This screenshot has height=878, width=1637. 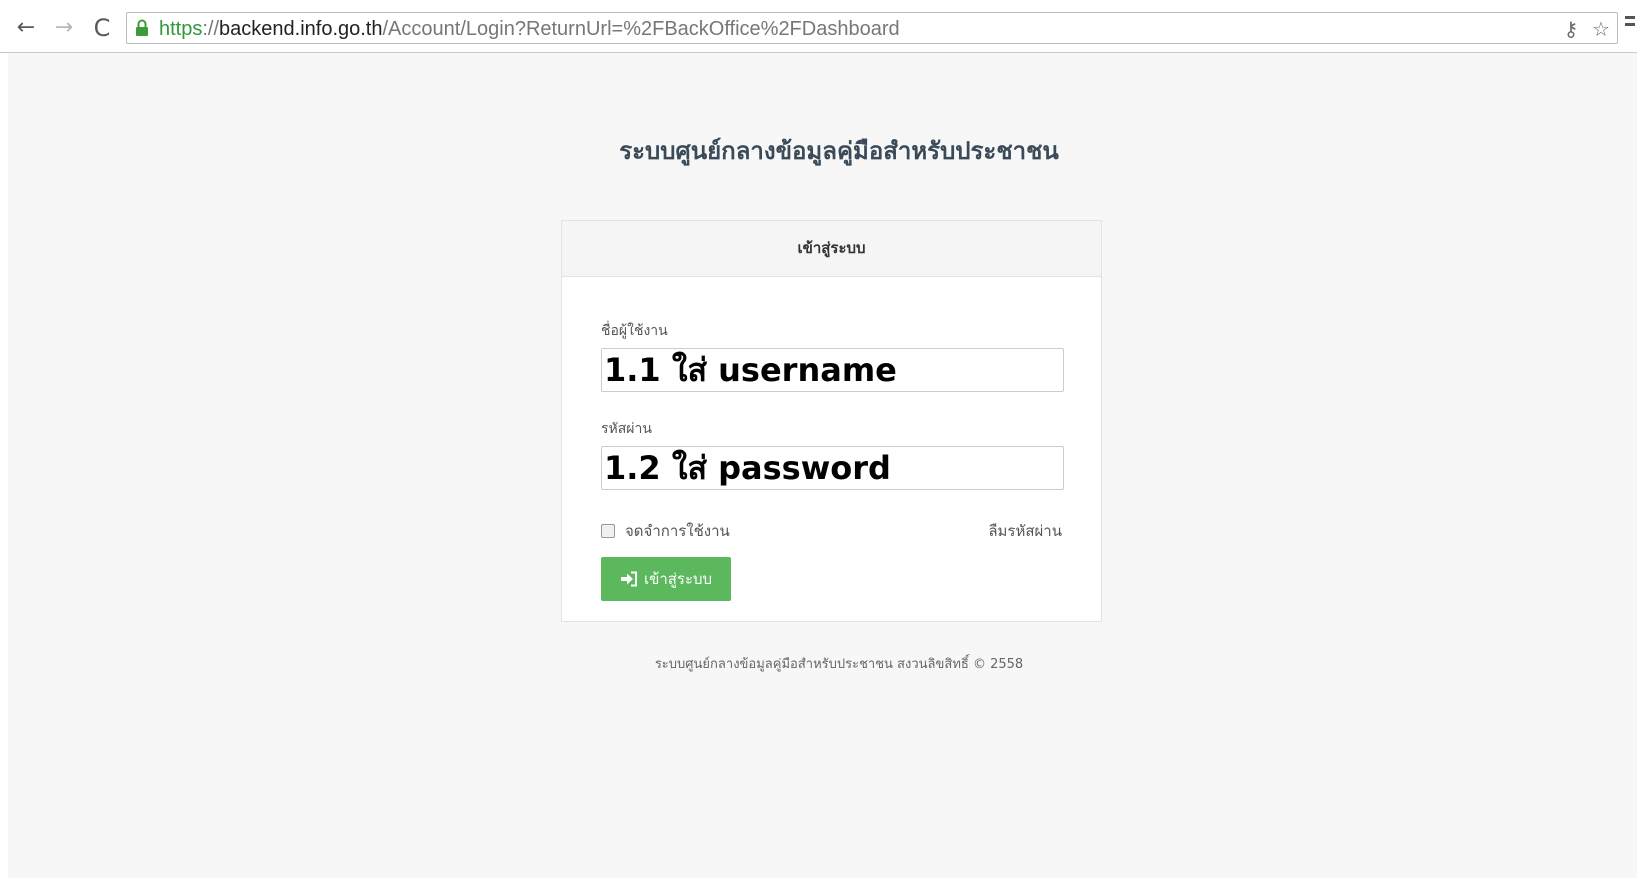 I want to click on url-host: backend.info.go.th, so click(x=301, y=29).